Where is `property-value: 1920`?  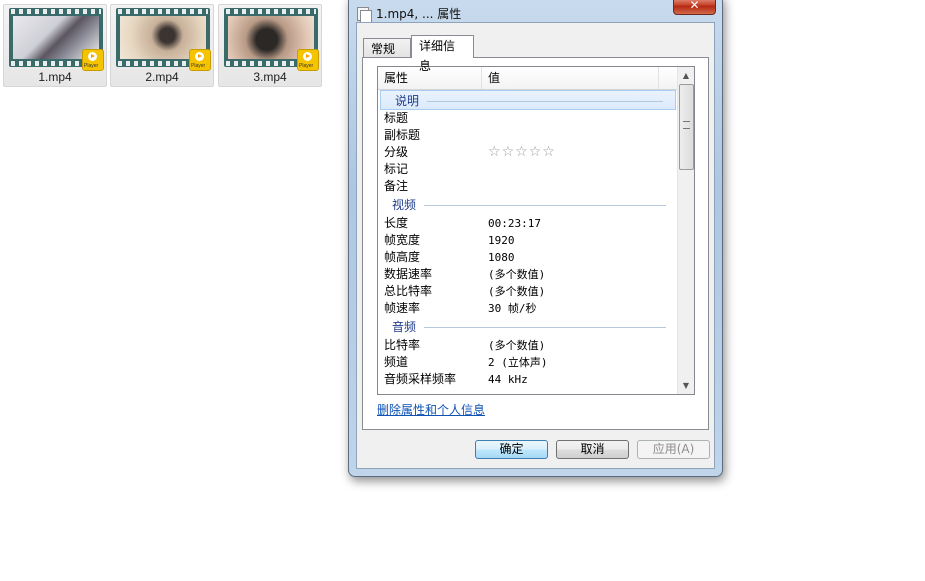 property-value: 1920 is located at coordinates (501, 240).